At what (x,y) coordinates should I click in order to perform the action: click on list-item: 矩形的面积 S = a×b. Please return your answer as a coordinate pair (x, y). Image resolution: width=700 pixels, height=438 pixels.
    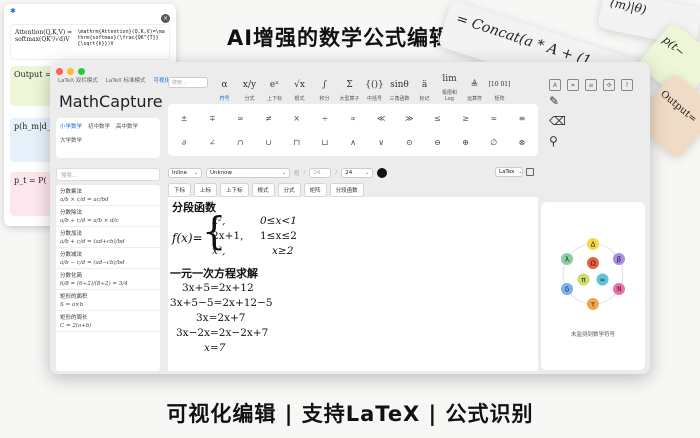
    Looking at the image, I should click on (108, 300).